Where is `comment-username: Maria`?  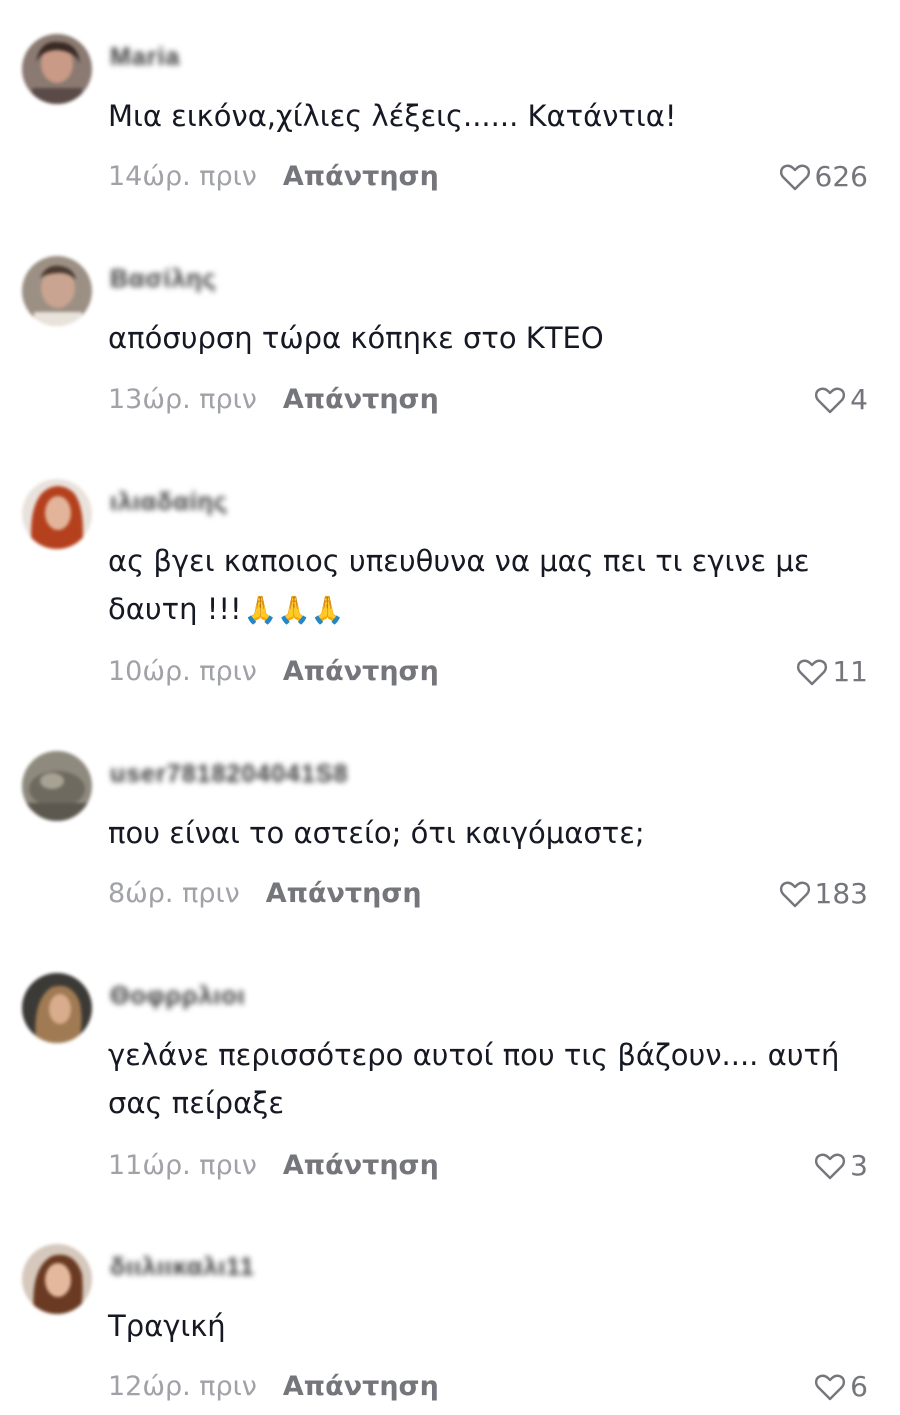 comment-username: Maria is located at coordinates (145, 57).